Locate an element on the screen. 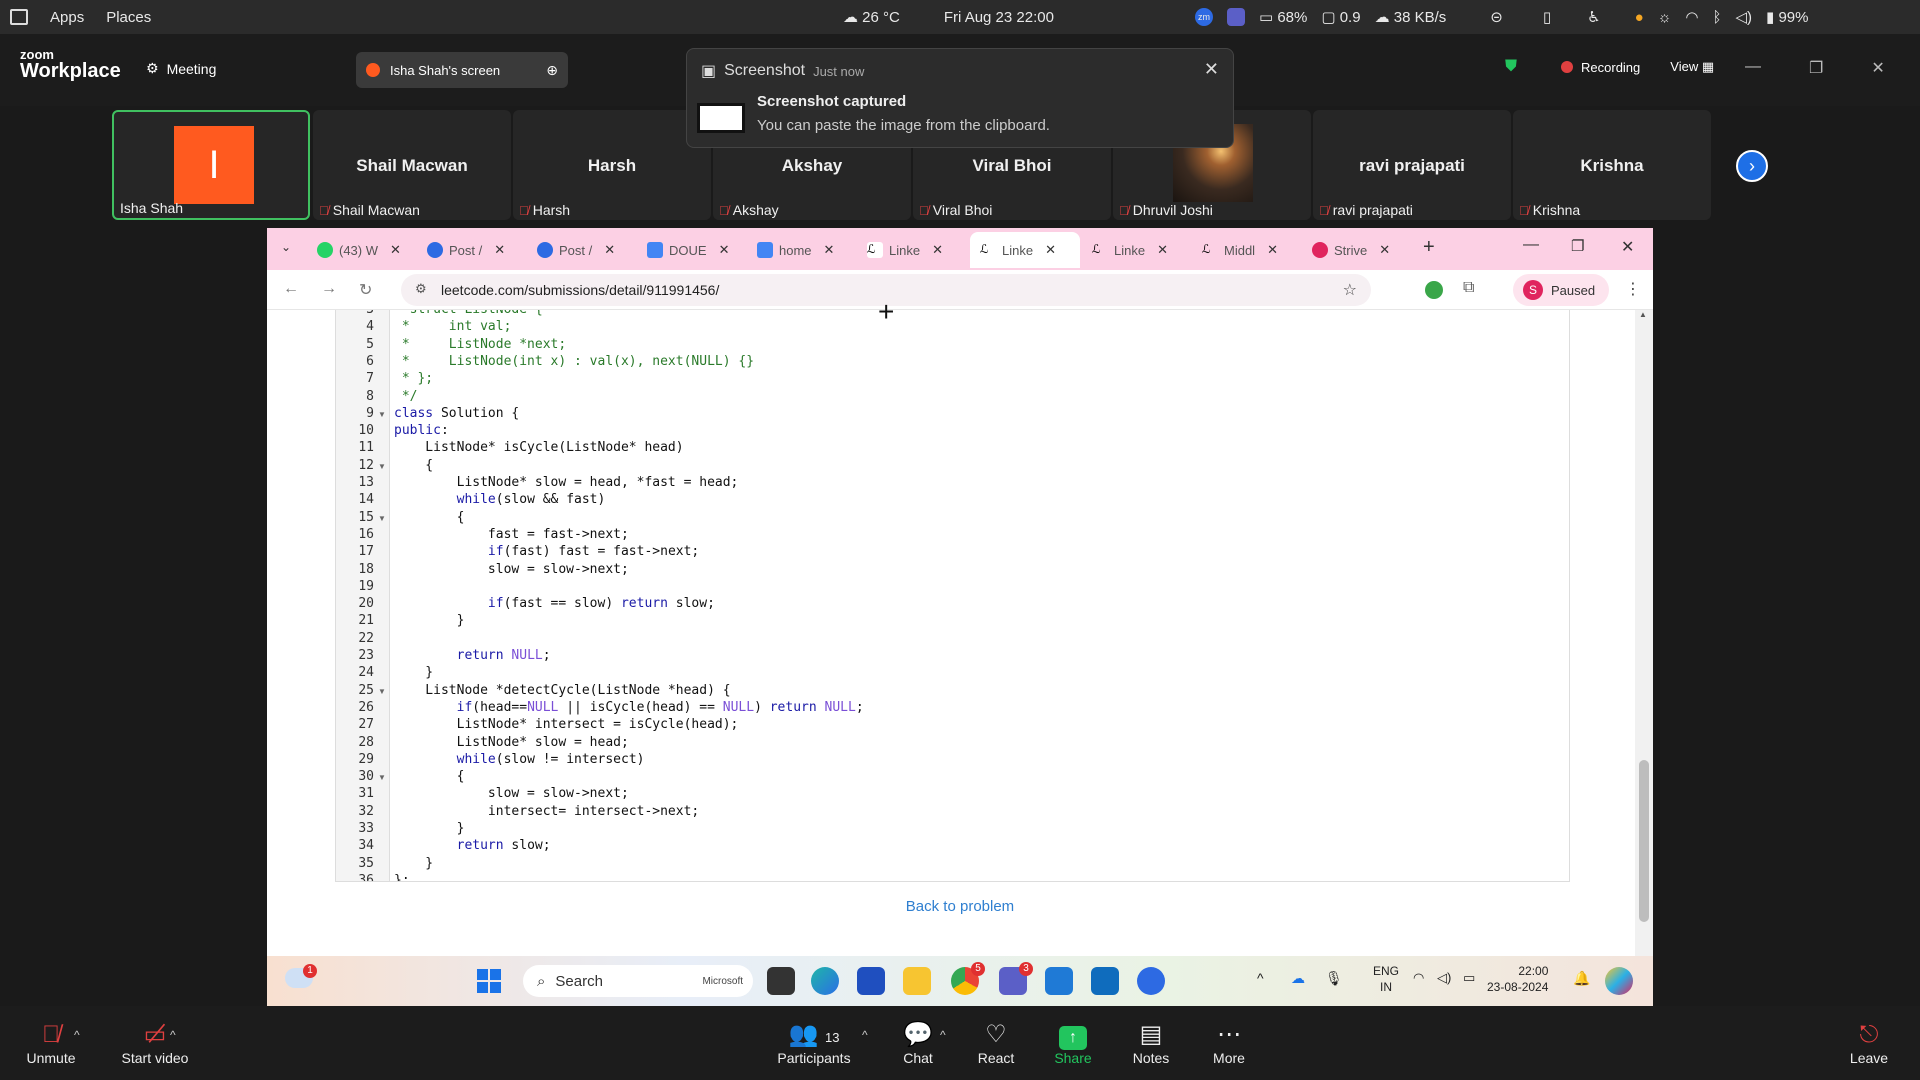 This screenshot has width=1920, height=1080. participant-tile: ravi prajapati 🎙̸ ravi prajapati is located at coordinates (1412, 165).